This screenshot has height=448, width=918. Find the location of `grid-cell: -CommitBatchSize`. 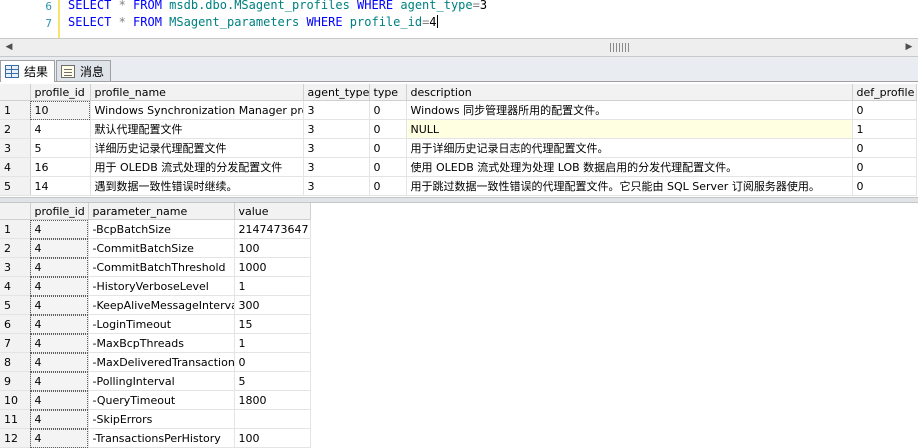

grid-cell: -CommitBatchSize is located at coordinates (161, 248).